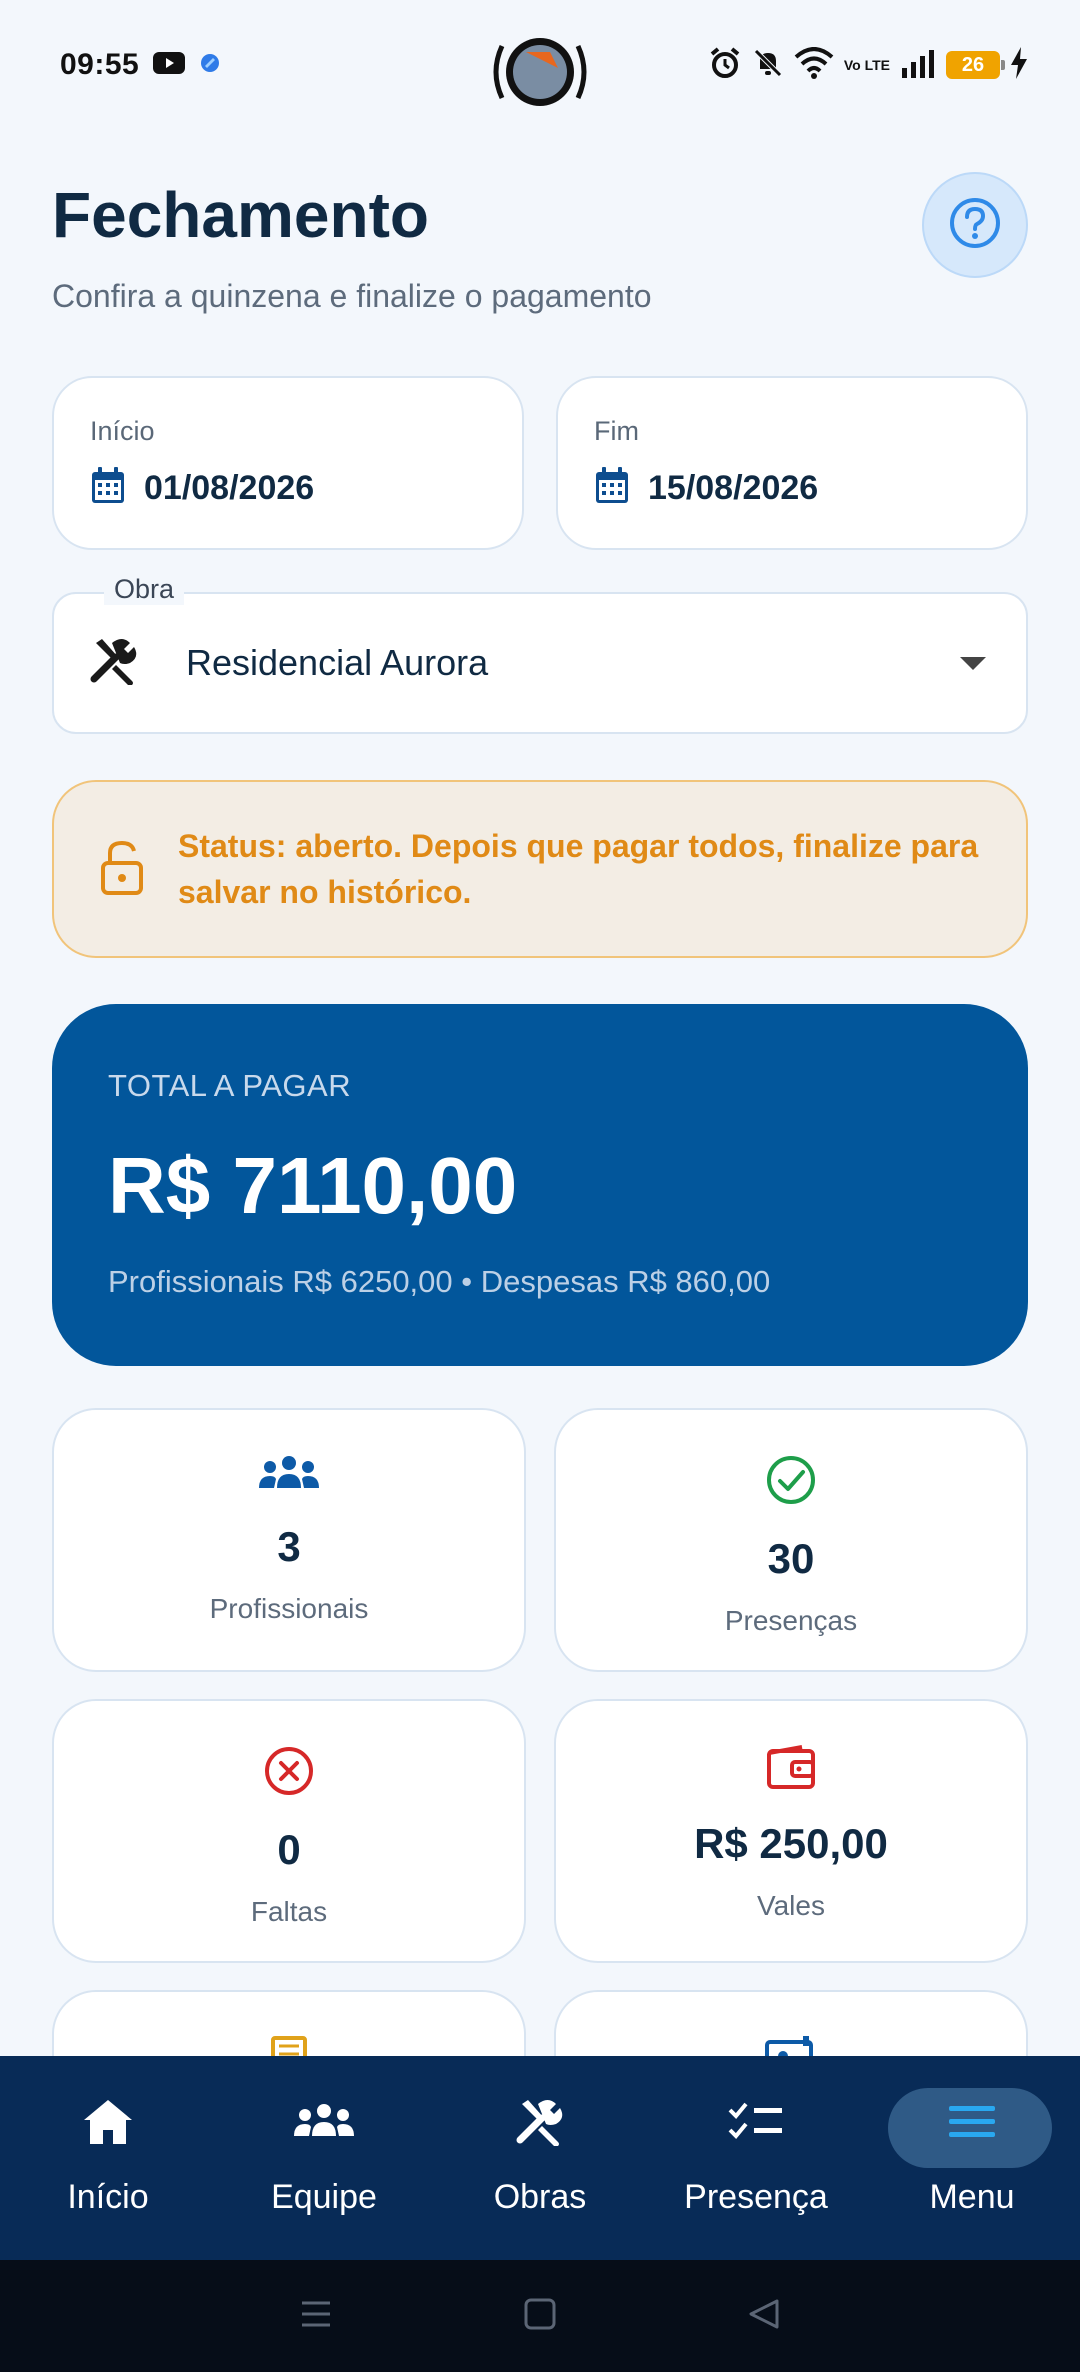 Image resolution: width=1080 pixels, height=2372 pixels. What do you see at coordinates (122, 869) in the screenshot?
I see `lock-open-icon` at bounding box center [122, 869].